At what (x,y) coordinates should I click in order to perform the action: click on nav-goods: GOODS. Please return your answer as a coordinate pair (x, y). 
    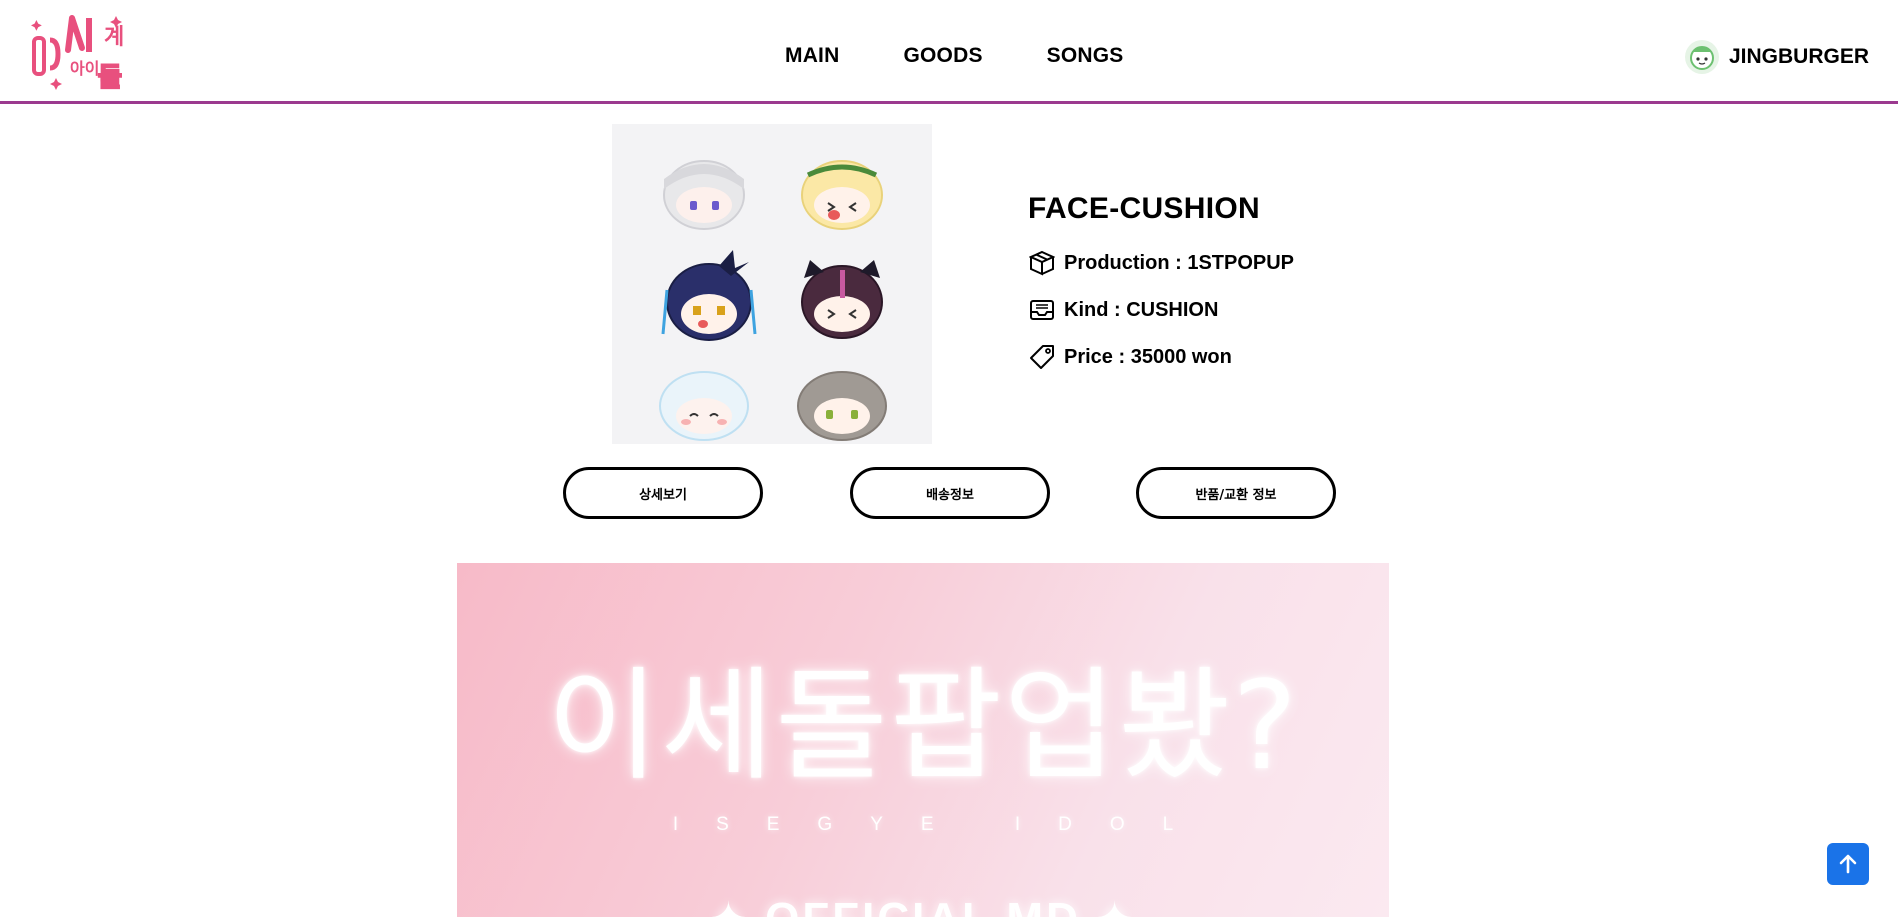
    Looking at the image, I should click on (942, 56).